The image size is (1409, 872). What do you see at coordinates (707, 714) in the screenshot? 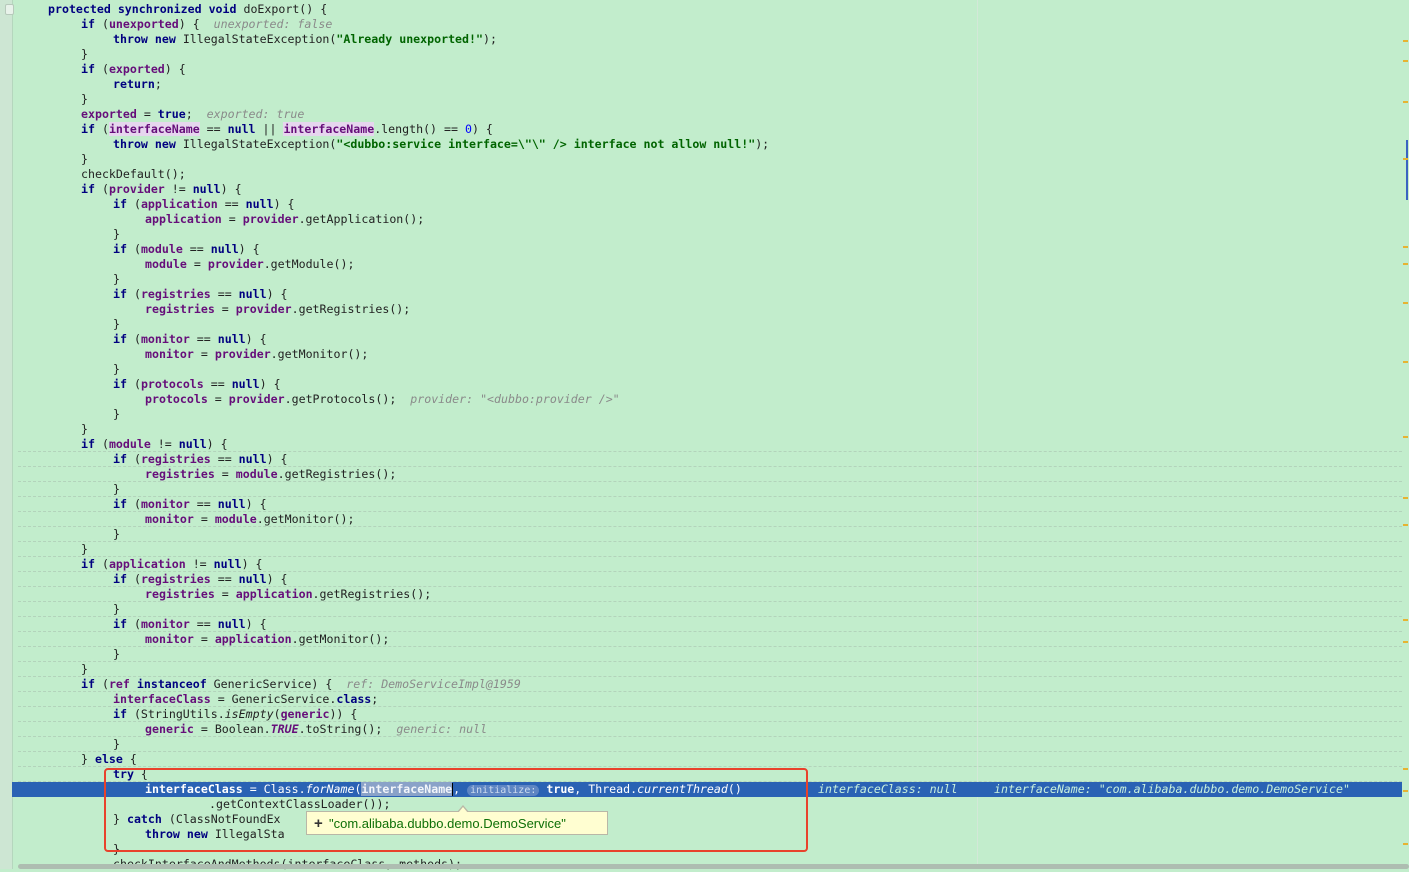
I see `code-line-48: if (StringUtils.isEmpty(generic)) {` at bounding box center [707, 714].